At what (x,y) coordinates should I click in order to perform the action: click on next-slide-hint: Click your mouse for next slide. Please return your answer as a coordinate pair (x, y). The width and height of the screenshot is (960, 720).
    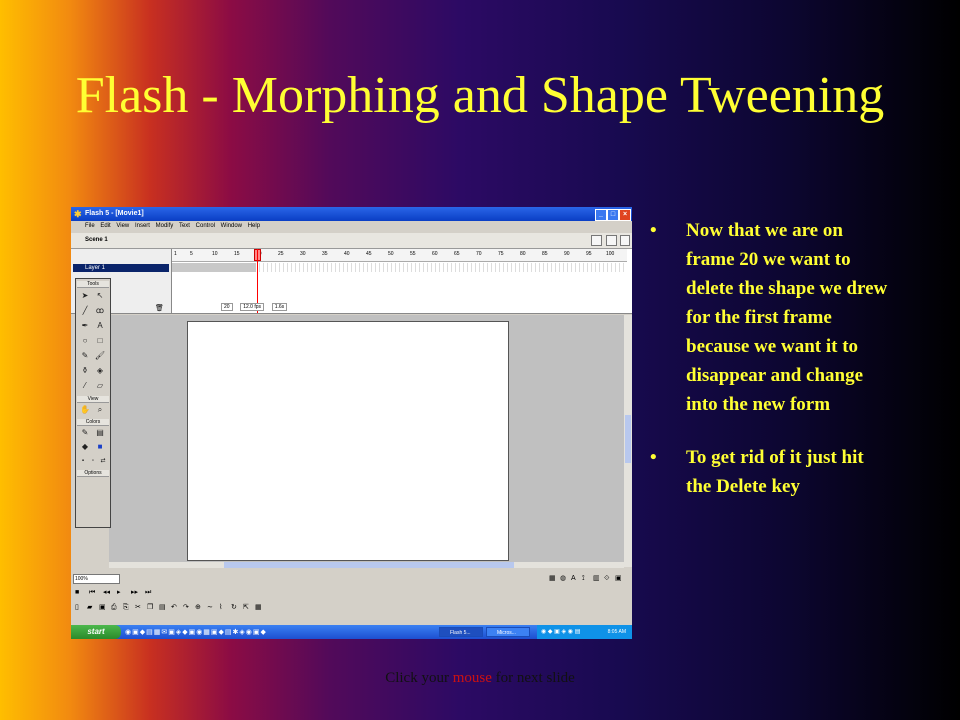
    Looking at the image, I should click on (480, 678).